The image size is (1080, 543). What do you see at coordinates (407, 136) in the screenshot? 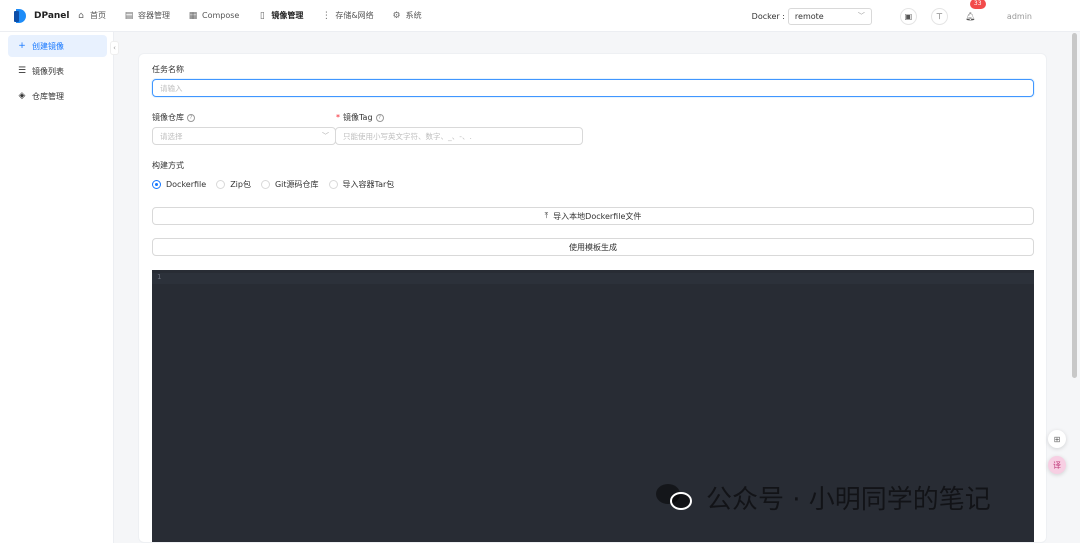
I see `tag-placeholder: 只能使用小写英文字符、数字、_、-、.` at bounding box center [407, 136].